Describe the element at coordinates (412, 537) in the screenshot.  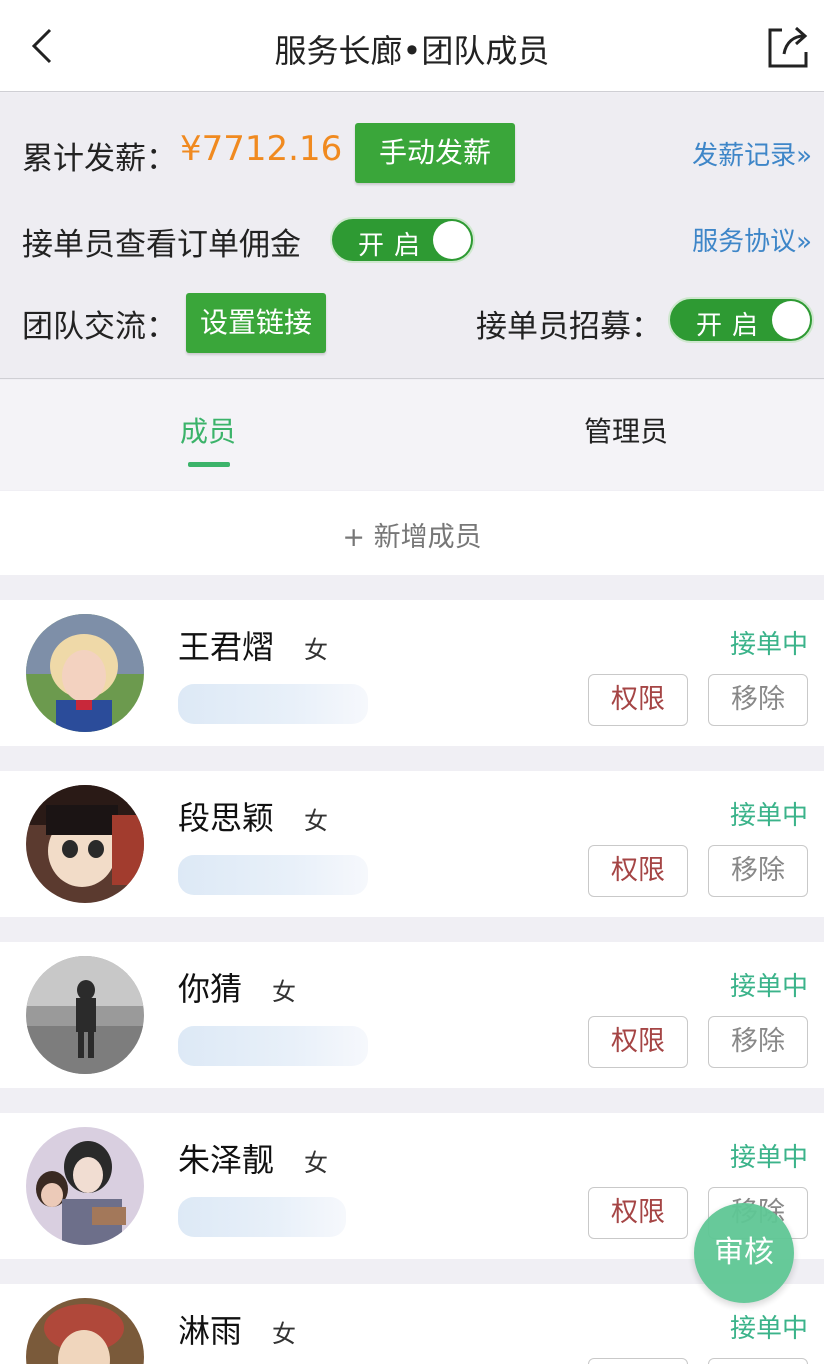
I see `add-member-label: + 新增成员` at that location.